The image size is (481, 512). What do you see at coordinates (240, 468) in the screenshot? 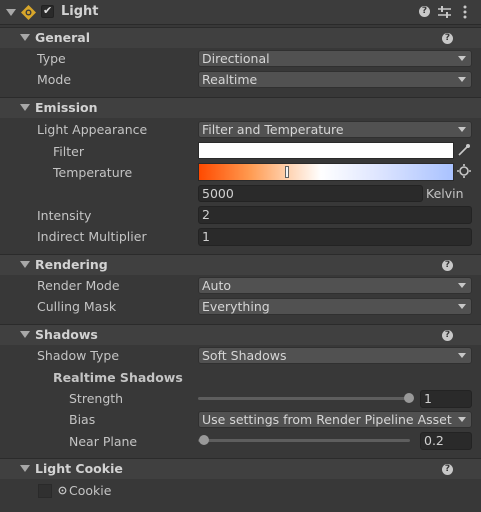
I see `light-cookie-section-header: Light Cookie ?` at bounding box center [240, 468].